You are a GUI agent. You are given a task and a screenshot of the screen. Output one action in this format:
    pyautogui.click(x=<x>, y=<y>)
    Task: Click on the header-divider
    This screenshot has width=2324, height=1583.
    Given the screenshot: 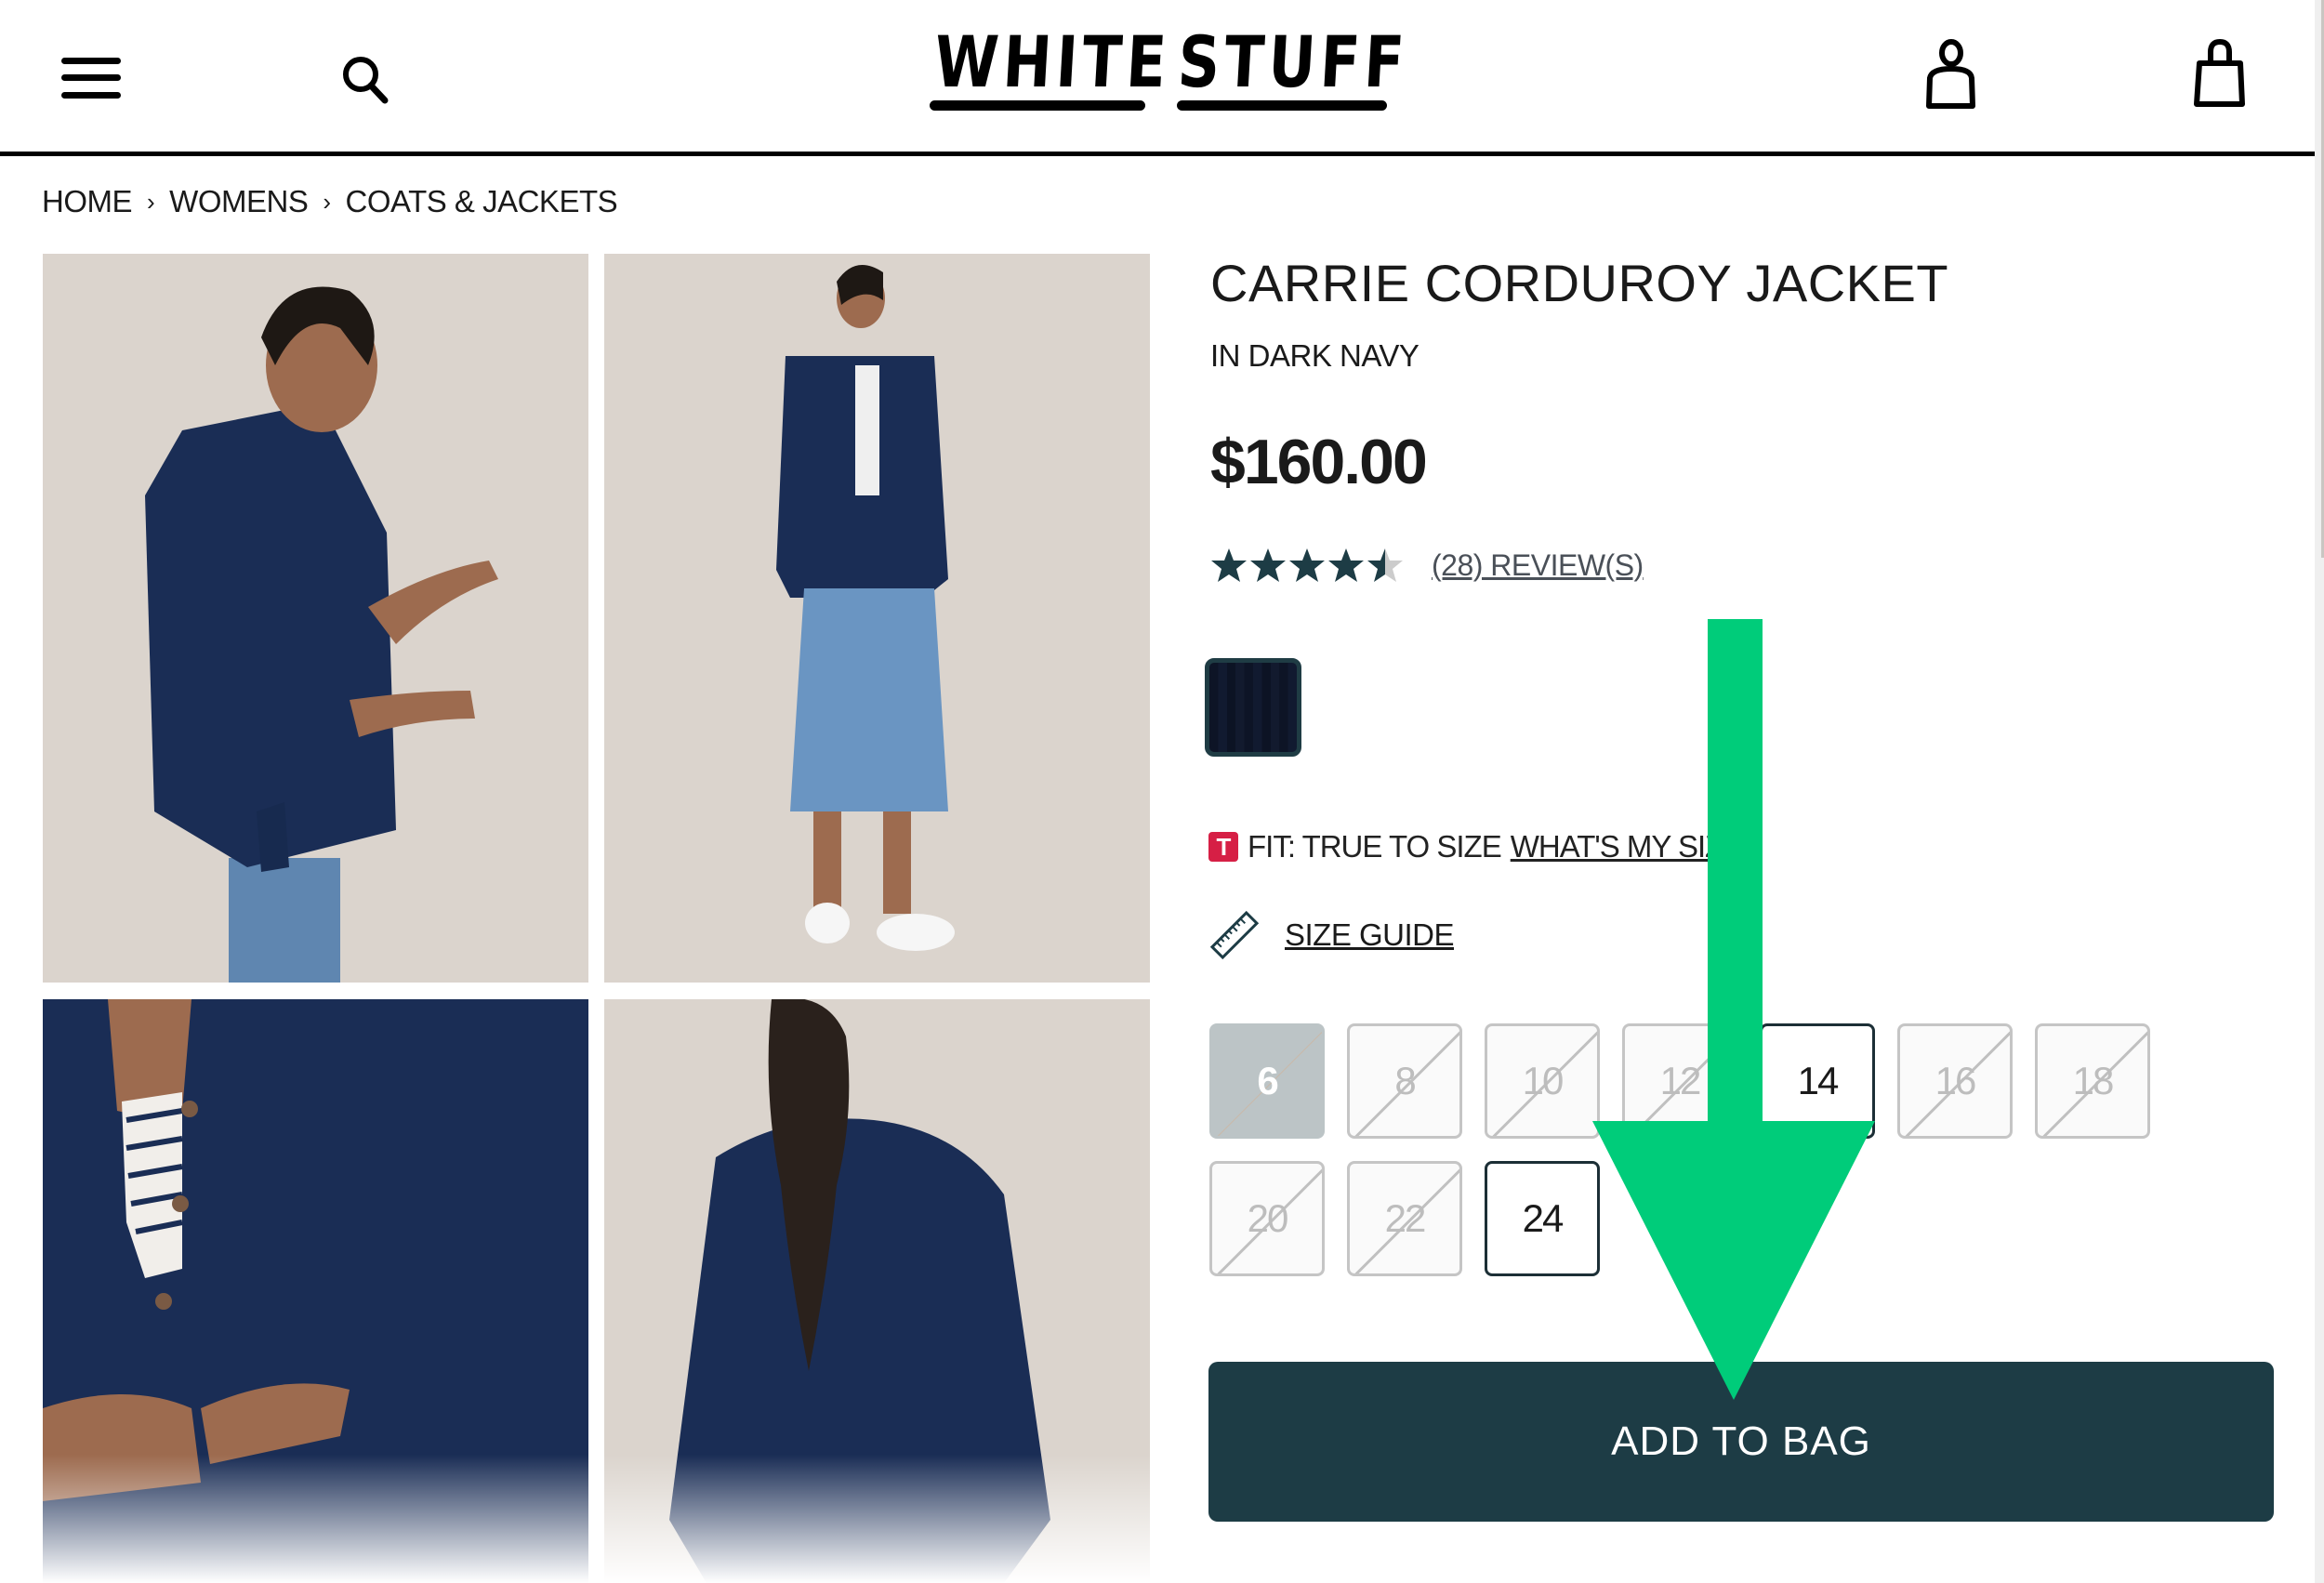 What is the action you would take?
    pyautogui.click(x=1157, y=154)
    